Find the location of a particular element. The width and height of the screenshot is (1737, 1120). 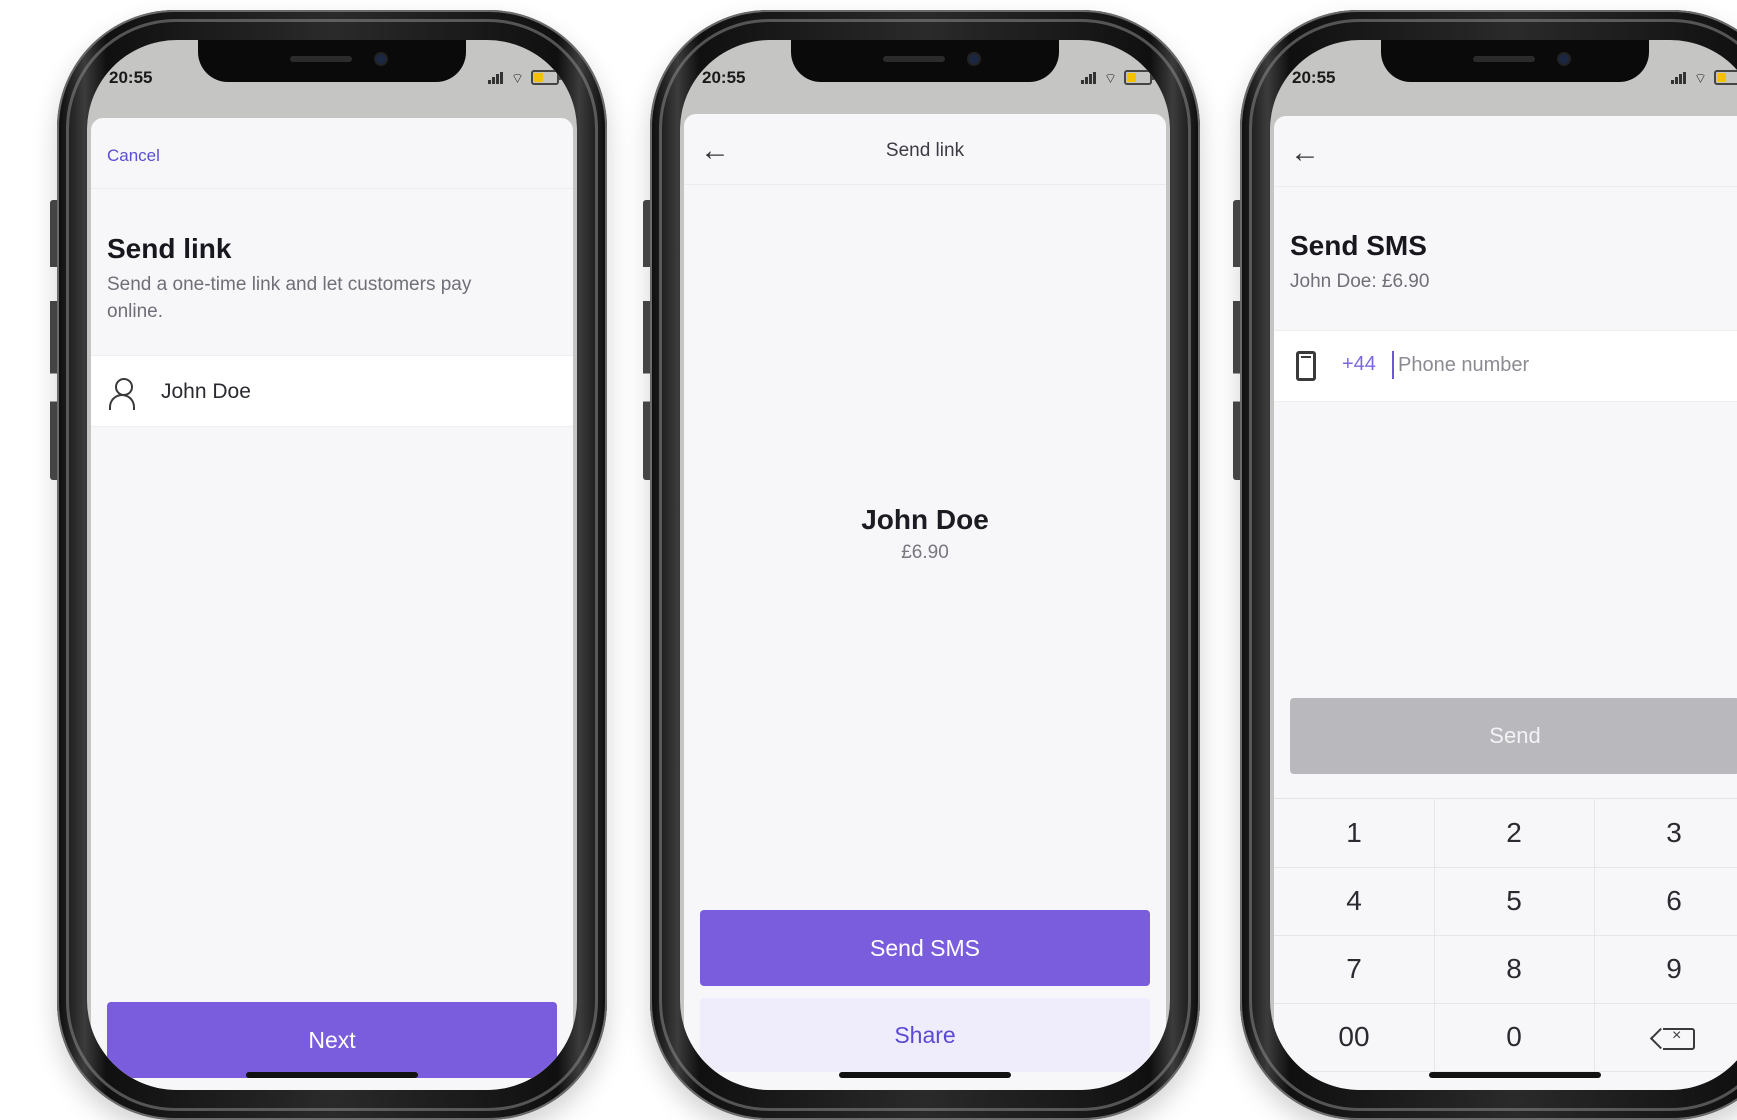

backspace-icon: × is located at coordinates (1679, 1038).